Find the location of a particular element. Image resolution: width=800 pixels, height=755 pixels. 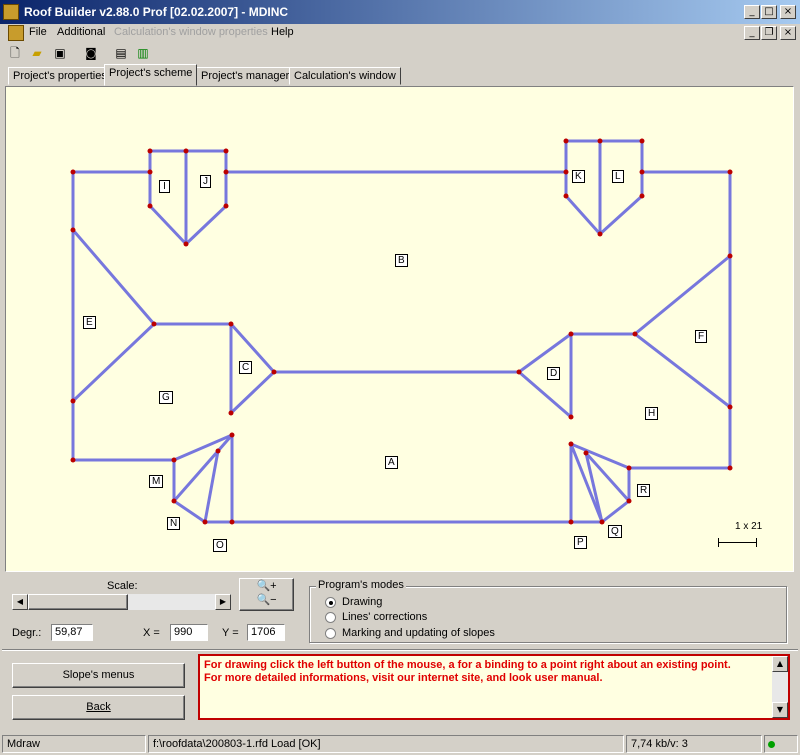

slopes-menus-button: Slope's menus is located at coordinates (98, 675).